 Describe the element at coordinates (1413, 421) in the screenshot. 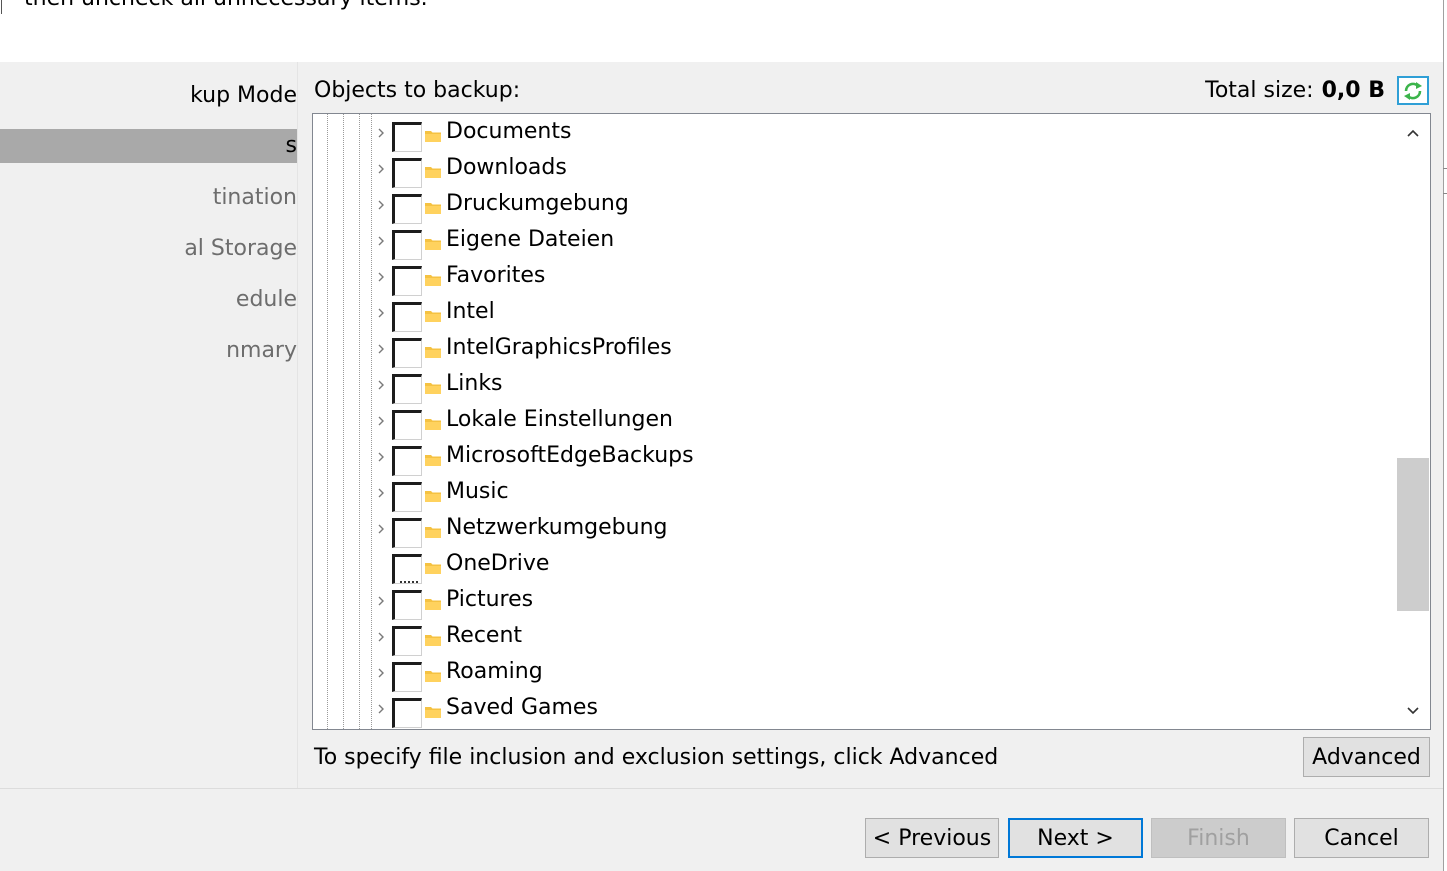

I see `tree-vertical-scrollbar` at that location.